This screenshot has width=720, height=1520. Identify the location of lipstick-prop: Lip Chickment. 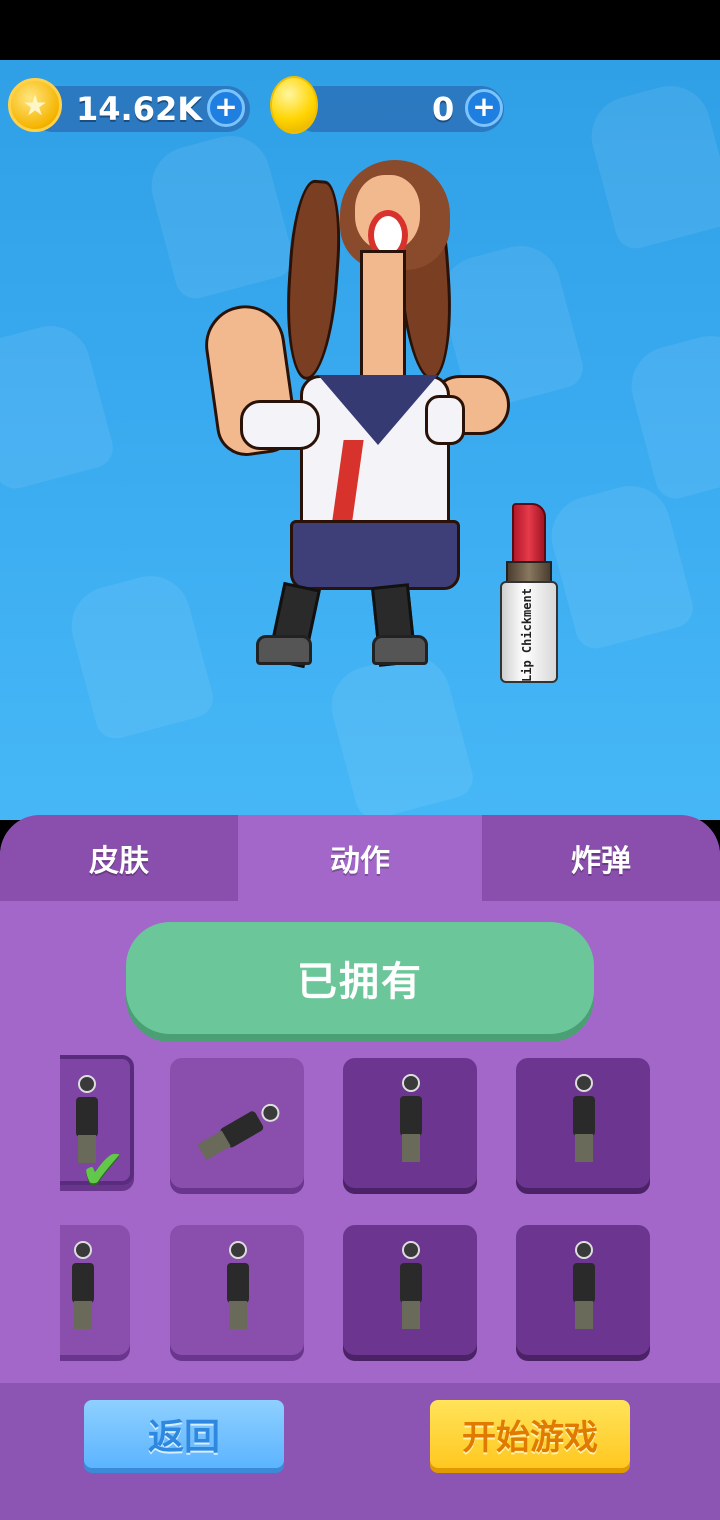
(530, 594).